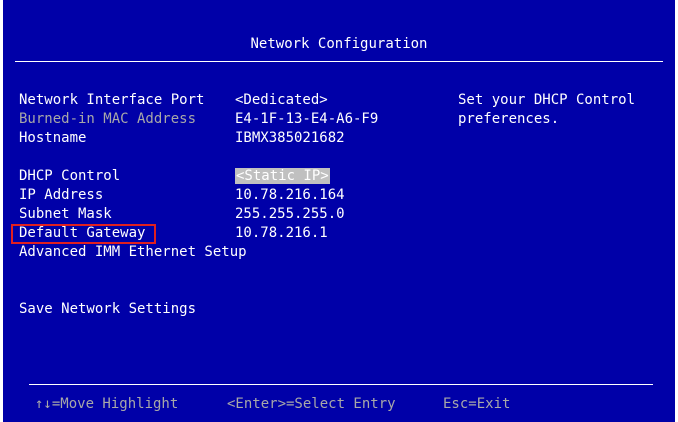  I want to click on annotation-highlight-box, so click(83, 234).